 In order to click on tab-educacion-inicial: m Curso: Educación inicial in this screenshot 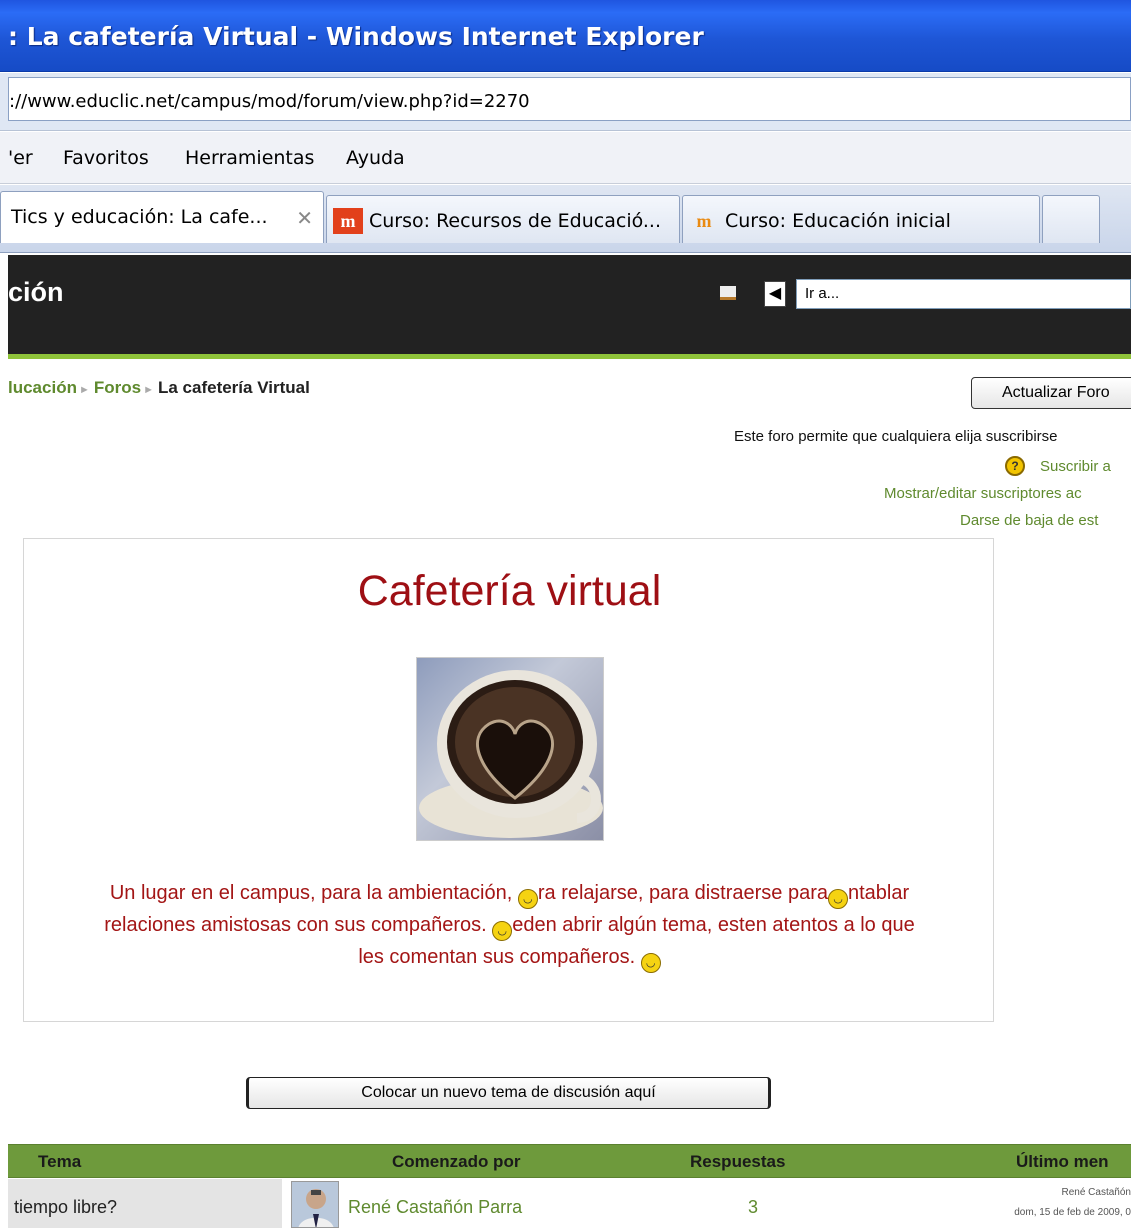, I will do `click(861, 219)`.